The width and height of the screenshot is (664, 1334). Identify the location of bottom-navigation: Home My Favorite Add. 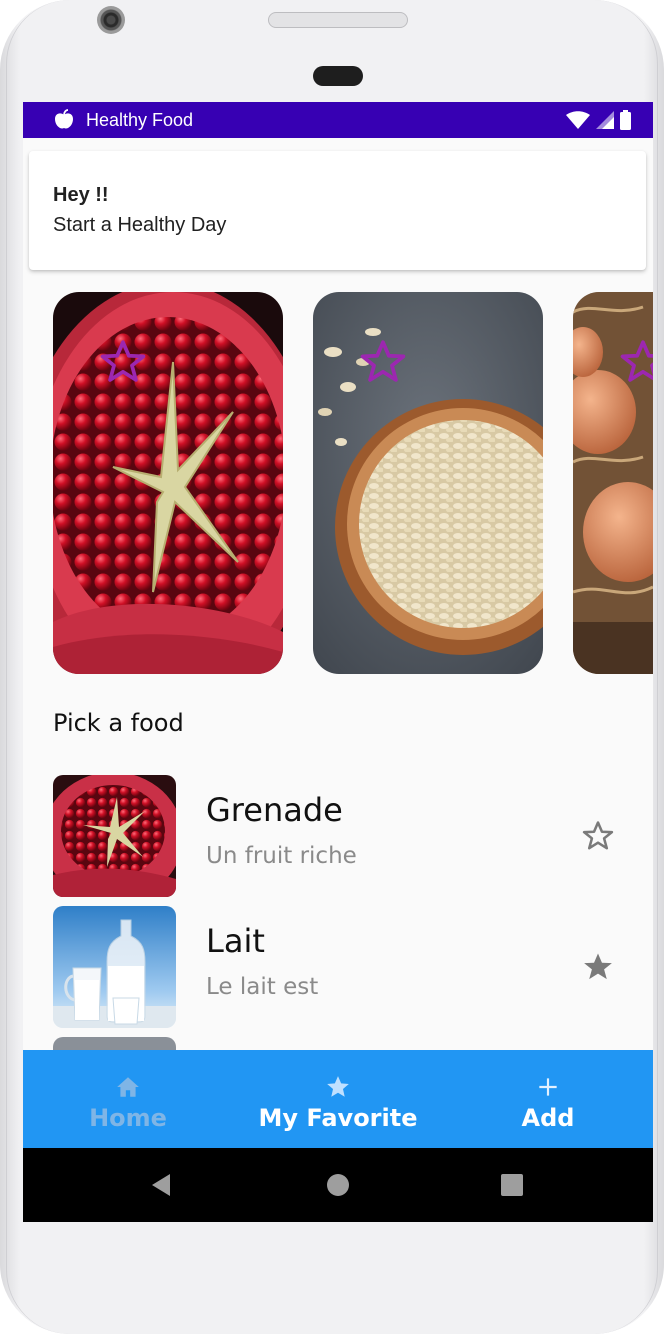
(338, 1099).